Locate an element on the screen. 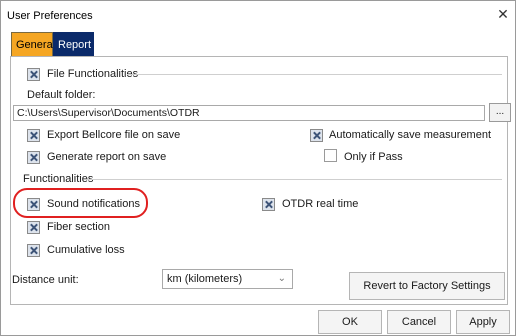 Image resolution: width=516 pixels, height=336 pixels. default-folder-field: C:\Users\Supervisor\Documents\OTDR is located at coordinates (249, 113).